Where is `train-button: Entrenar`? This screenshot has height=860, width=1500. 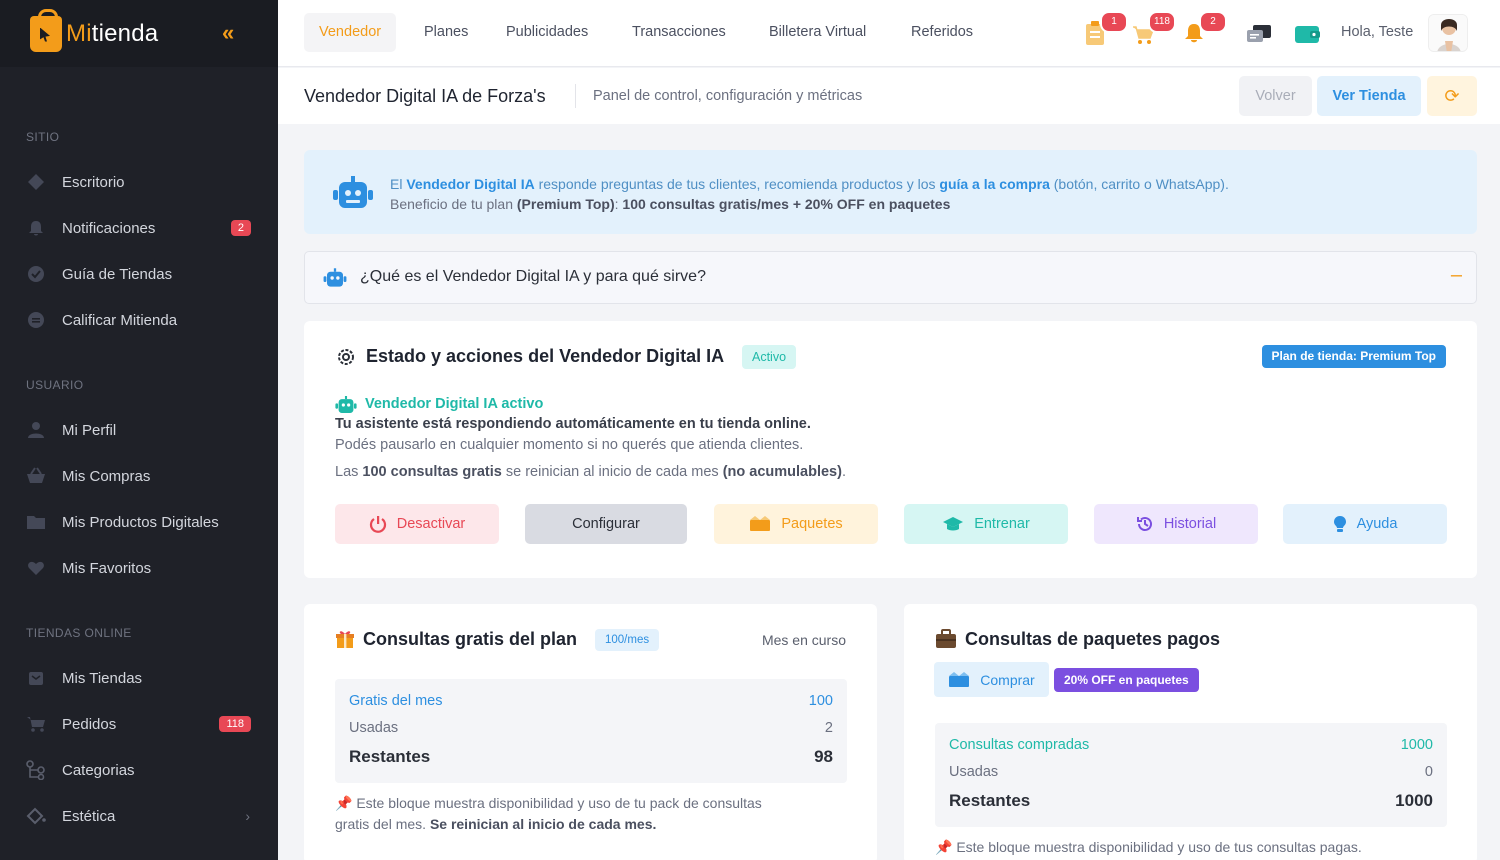 train-button: Entrenar is located at coordinates (986, 524).